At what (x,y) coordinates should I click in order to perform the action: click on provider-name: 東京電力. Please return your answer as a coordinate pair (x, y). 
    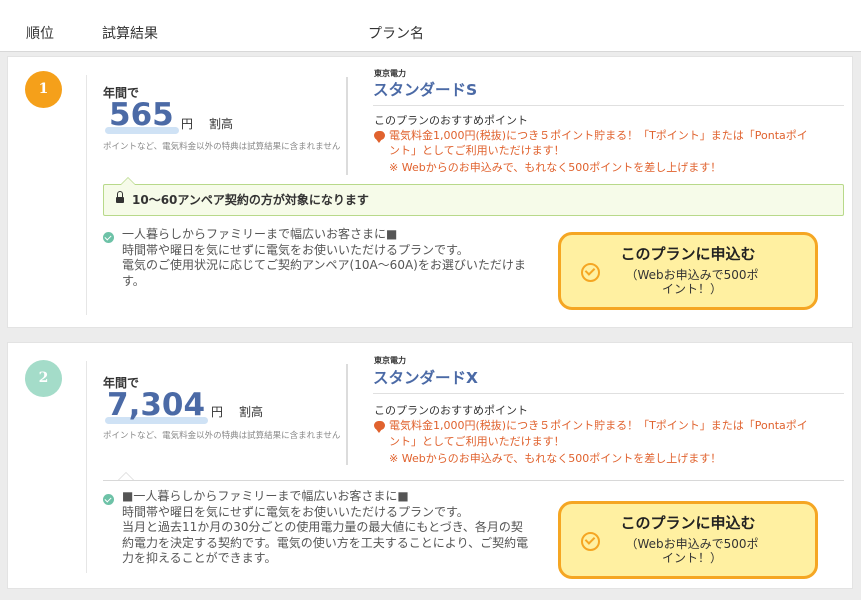
    Looking at the image, I should click on (390, 360).